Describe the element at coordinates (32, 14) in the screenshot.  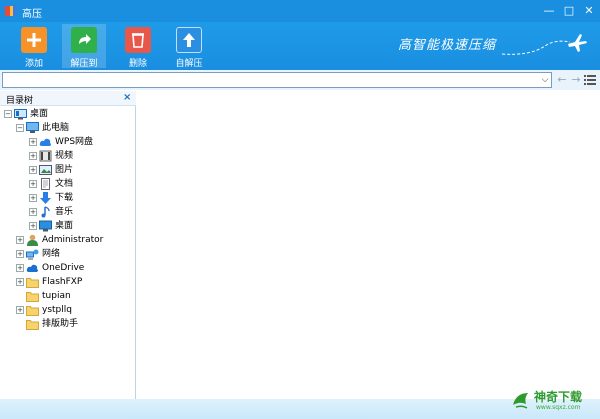
I see `window-title: 高压` at that location.